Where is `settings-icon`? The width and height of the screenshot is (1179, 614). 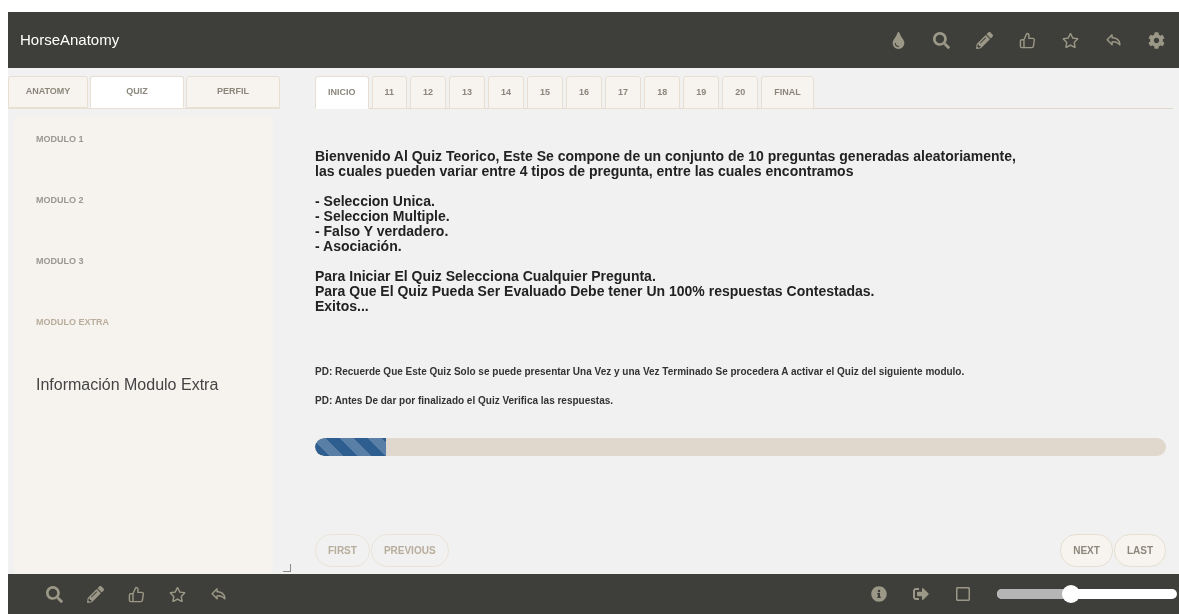
settings-icon is located at coordinates (1156, 40).